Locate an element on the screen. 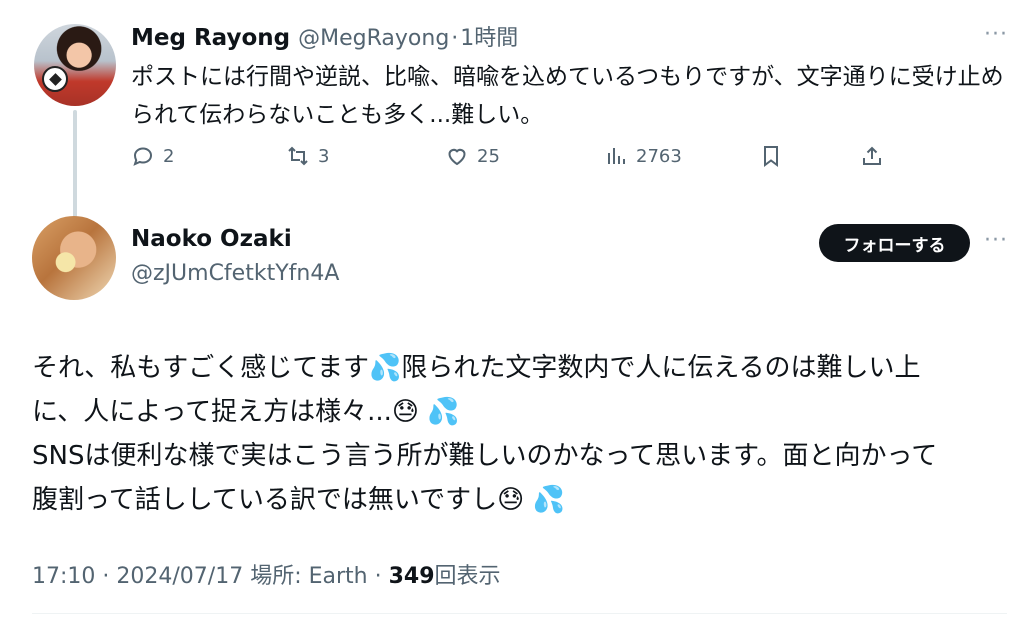  repost-icon is located at coordinates (298, 156).